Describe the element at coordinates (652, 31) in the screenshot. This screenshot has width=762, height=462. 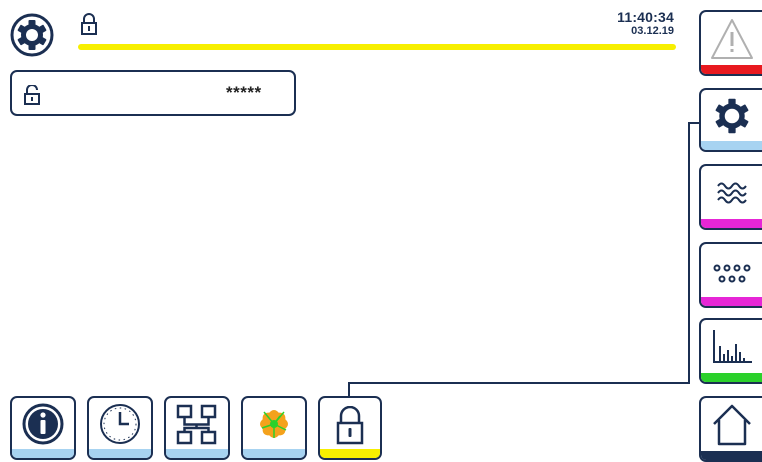
I see `clock-date: 03.12.19` at that location.